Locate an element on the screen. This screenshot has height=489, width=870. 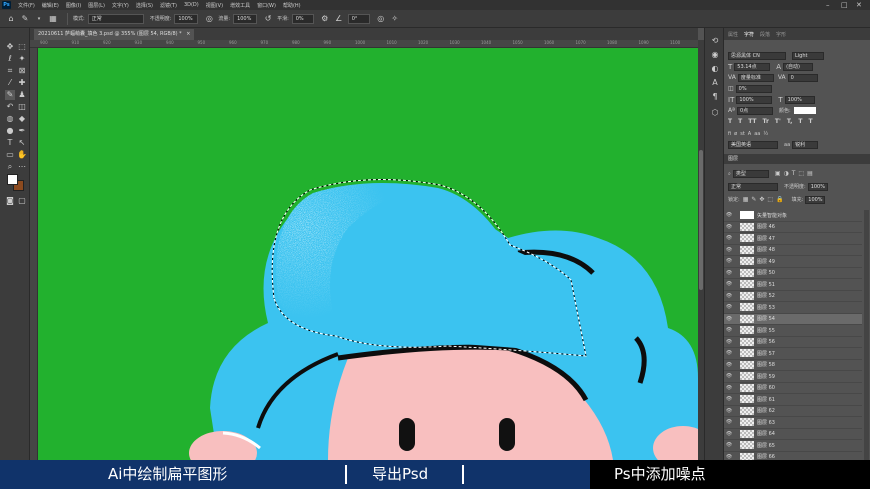
brush-settings-icon: ▦ is located at coordinates (53, 19).